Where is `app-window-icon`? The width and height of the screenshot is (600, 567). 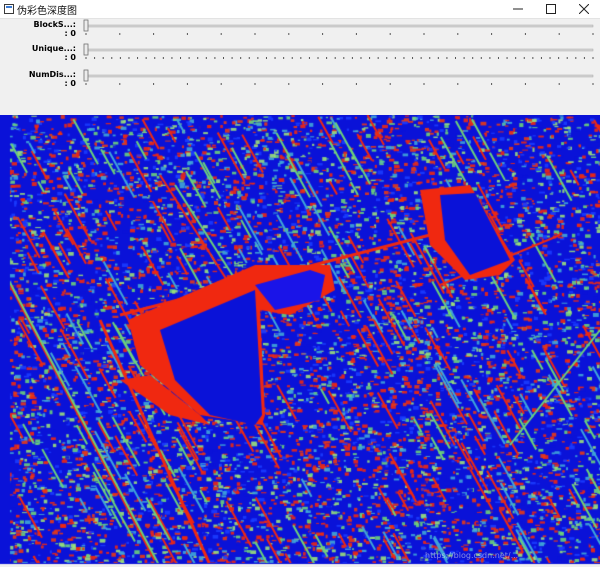 app-window-icon is located at coordinates (9, 9).